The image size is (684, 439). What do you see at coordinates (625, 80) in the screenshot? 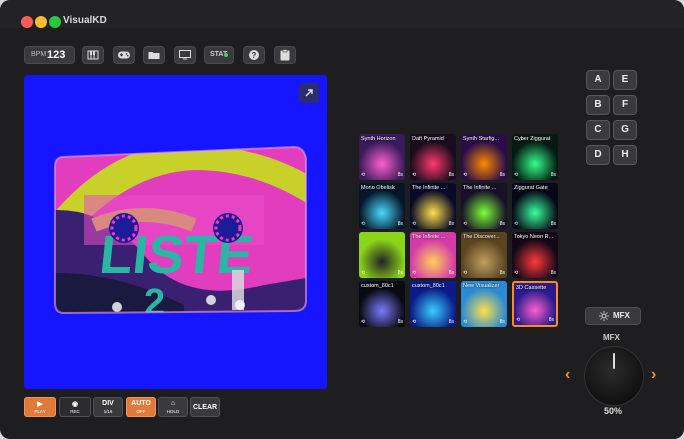
I see `bank-key: E` at bounding box center [625, 80].